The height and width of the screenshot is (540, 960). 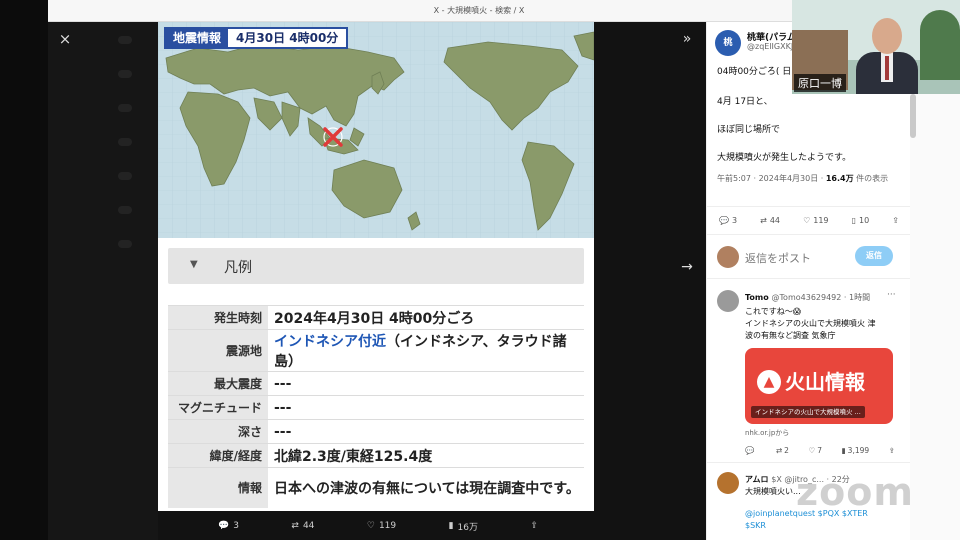 What do you see at coordinates (330, 342) in the screenshot?
I see `epicenter-link: インドネシア付近` at bounding box center [330, 342].